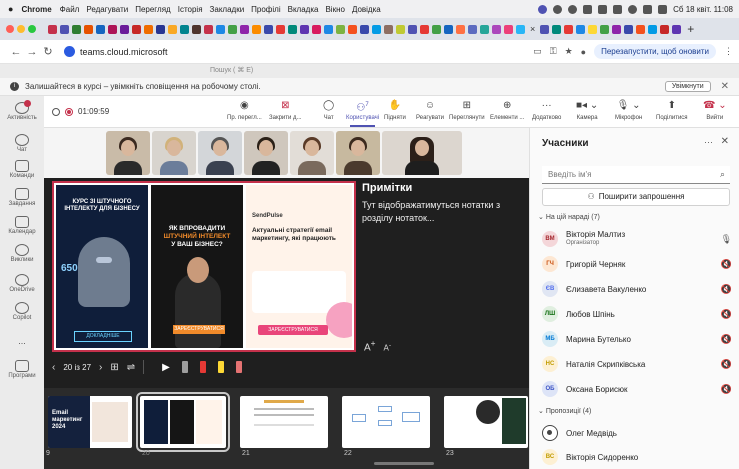 Image resolution: width=739 pixels, height=469 pixels. I want to click on grid-view-icon: ⊞, so click(114, 367).